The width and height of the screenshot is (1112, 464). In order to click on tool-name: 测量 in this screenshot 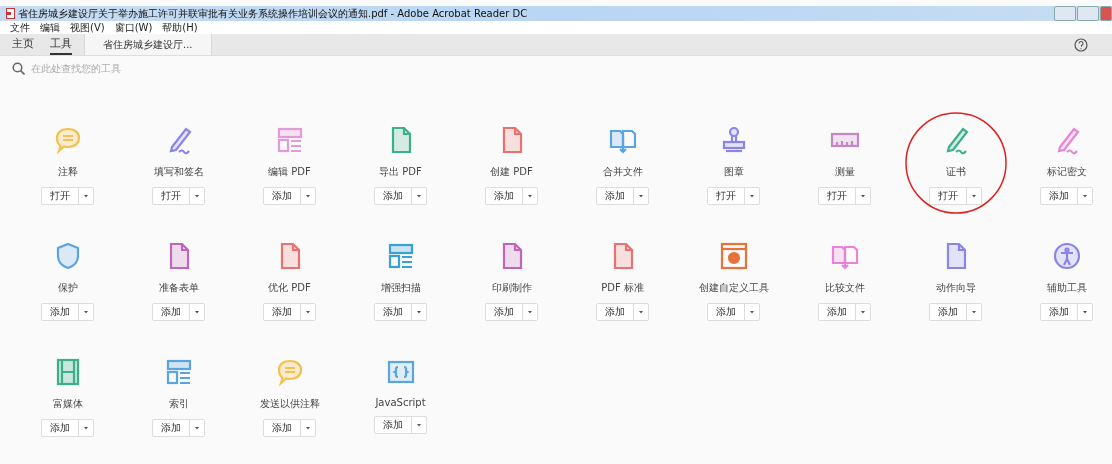, I will do `click(844, 172)`.